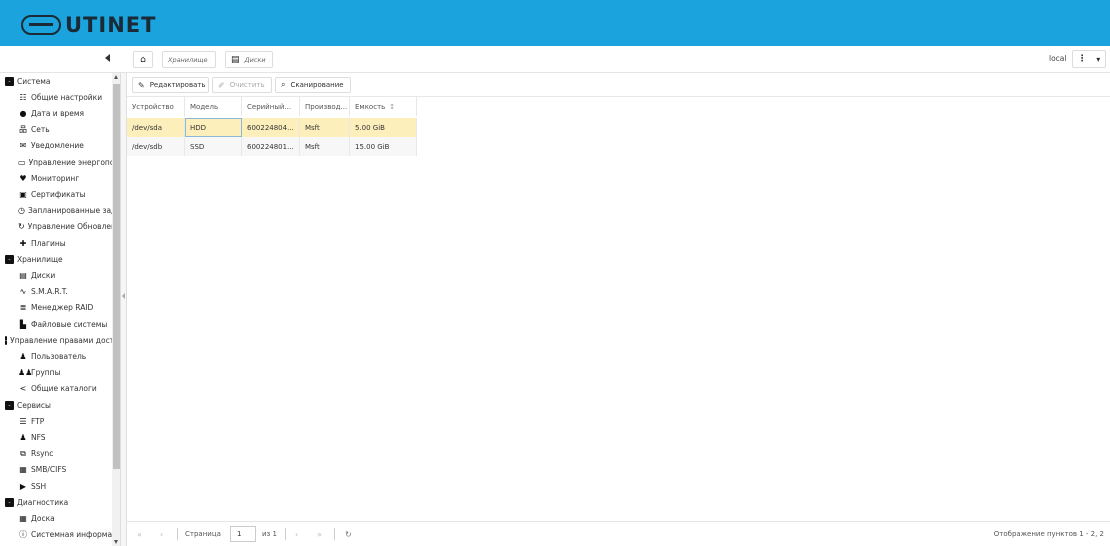  I want to click on sidebar-item-label: Системная информация, so click(76, 535).